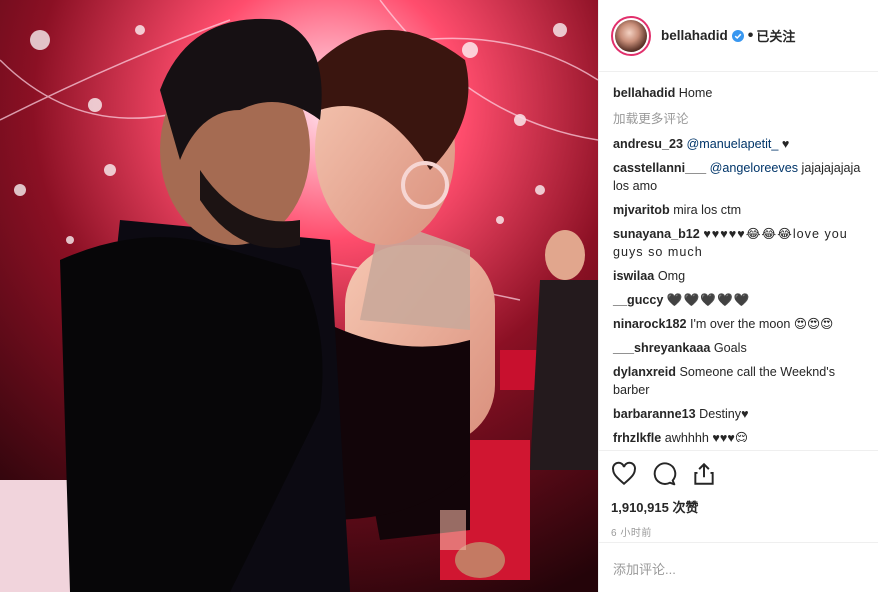 The image size is (878, 592). Describe the element at coordinates (685, 507) in the screenshot. I see `likes-label: 次赞` at that location.